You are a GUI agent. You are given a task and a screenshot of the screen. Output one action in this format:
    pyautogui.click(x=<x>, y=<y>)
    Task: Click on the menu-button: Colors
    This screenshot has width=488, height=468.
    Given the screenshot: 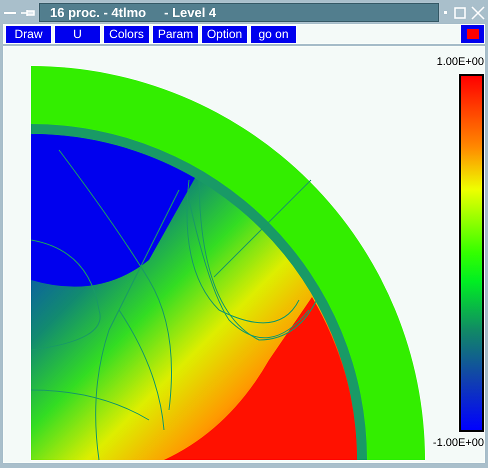 What is the action you would take?
    pyautogui.click(x=126, y=34)
    